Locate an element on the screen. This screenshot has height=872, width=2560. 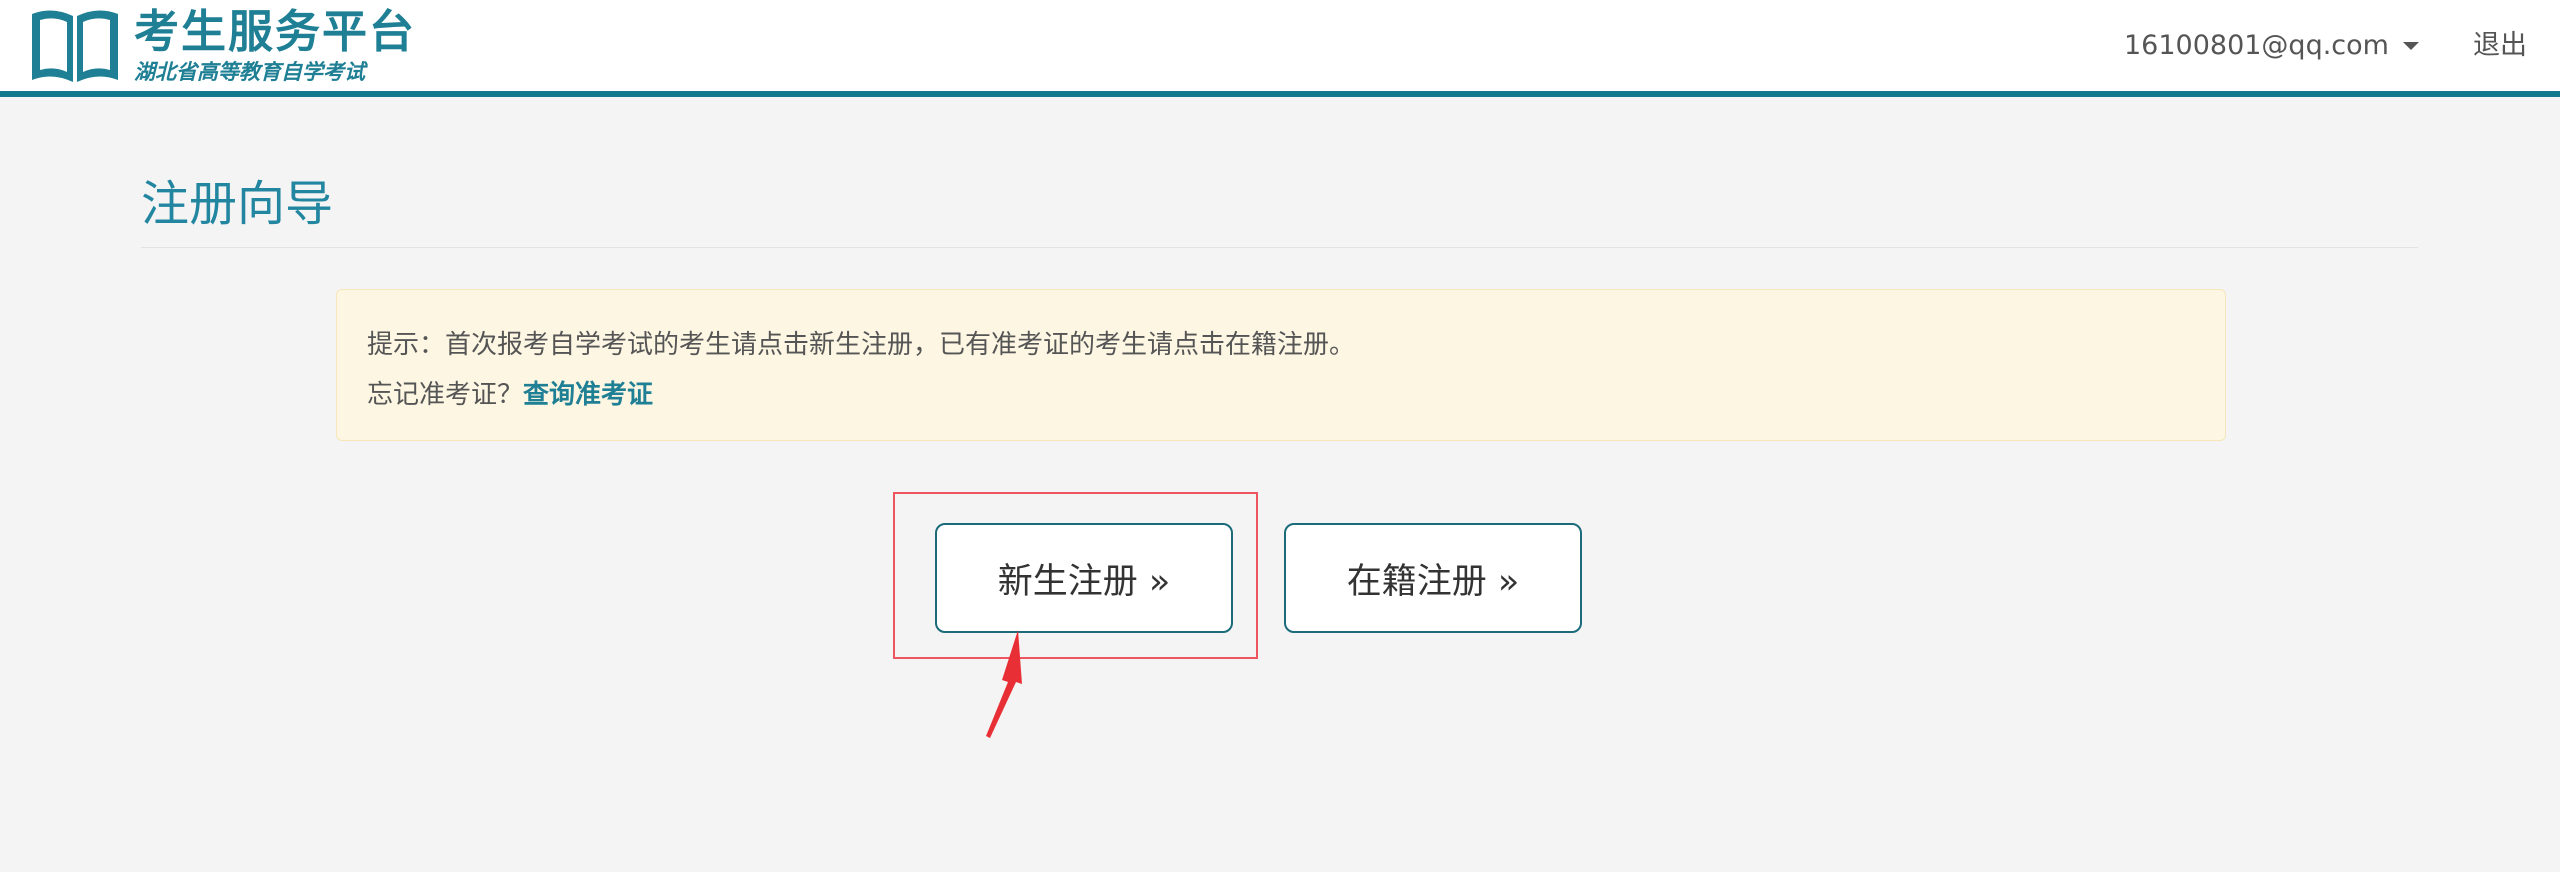
notice-line-1: 提示：首次报考自学考试的考生请点击新生注册，已有准考证的考生请点击在籍注册。 is located at coordinates (861, 345).